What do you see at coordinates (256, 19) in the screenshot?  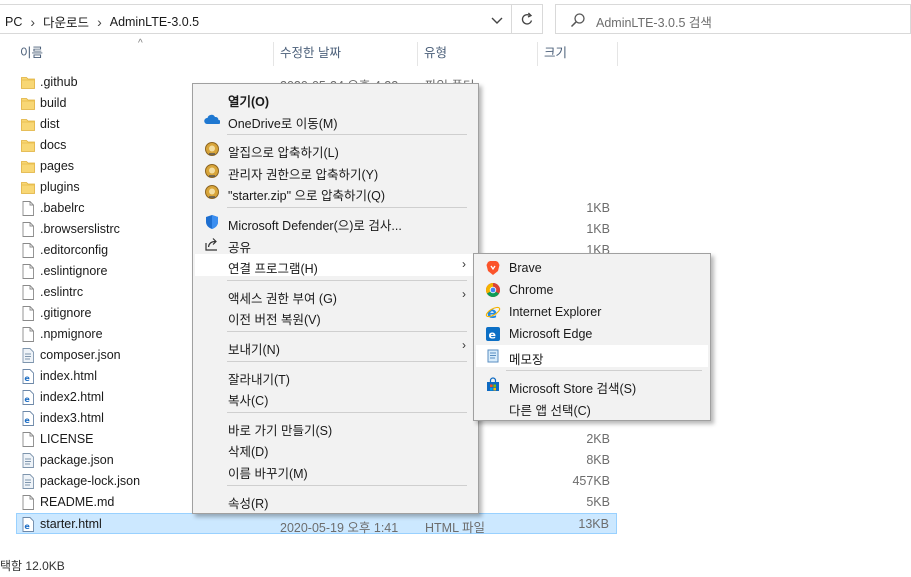 I see `address-bar: PC › 다운로드 › AdminLTE-3.0.5` at bounding box center [256, 19].